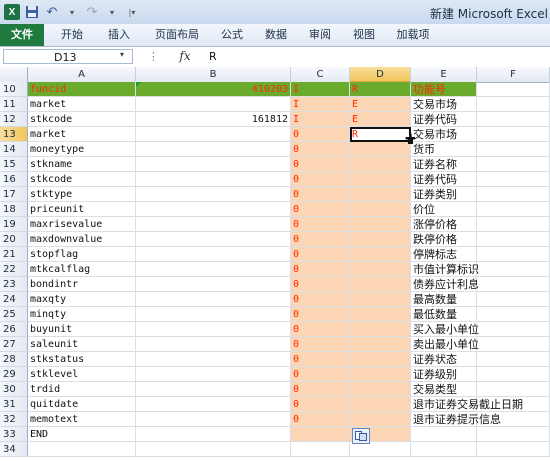  Describe the element at coordinates (213, 299) in the screenshot. I see `cell-b24` at that location.